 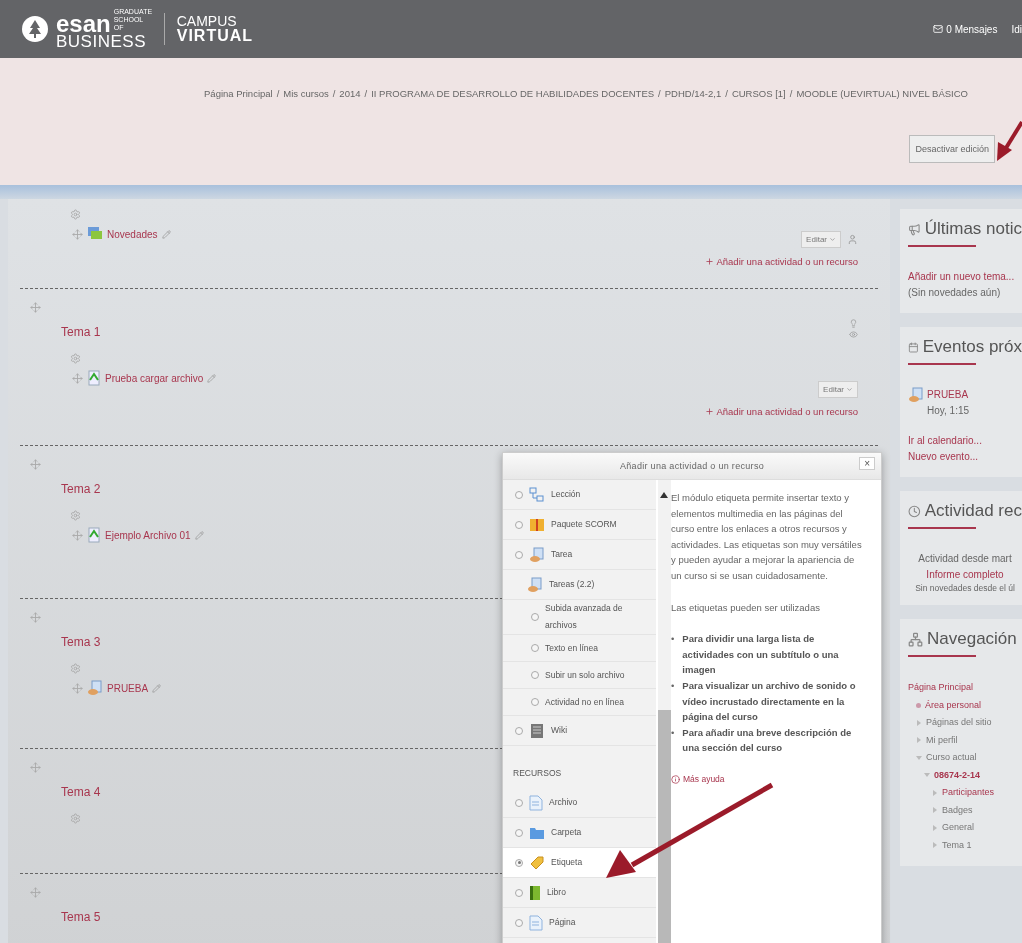 I want to click on module-option: Actividad no en línea, so click(x=579, y=702).